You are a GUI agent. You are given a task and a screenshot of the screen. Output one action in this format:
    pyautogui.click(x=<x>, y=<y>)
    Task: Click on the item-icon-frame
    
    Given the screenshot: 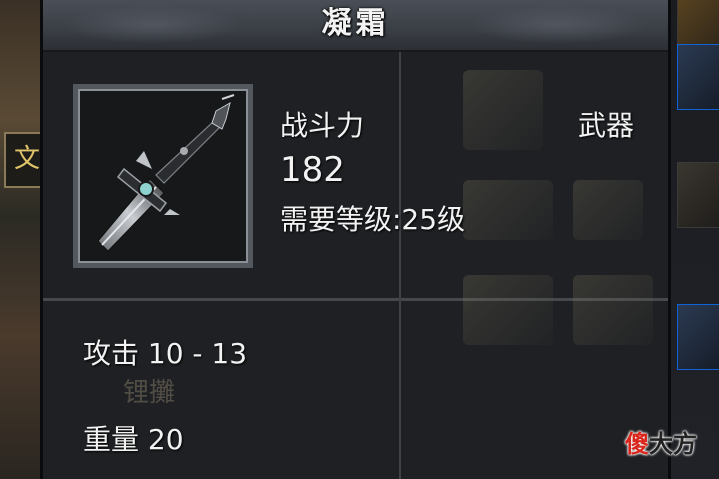 What is the action you would take?
    pyautogui.click(x=163, y=176)
    